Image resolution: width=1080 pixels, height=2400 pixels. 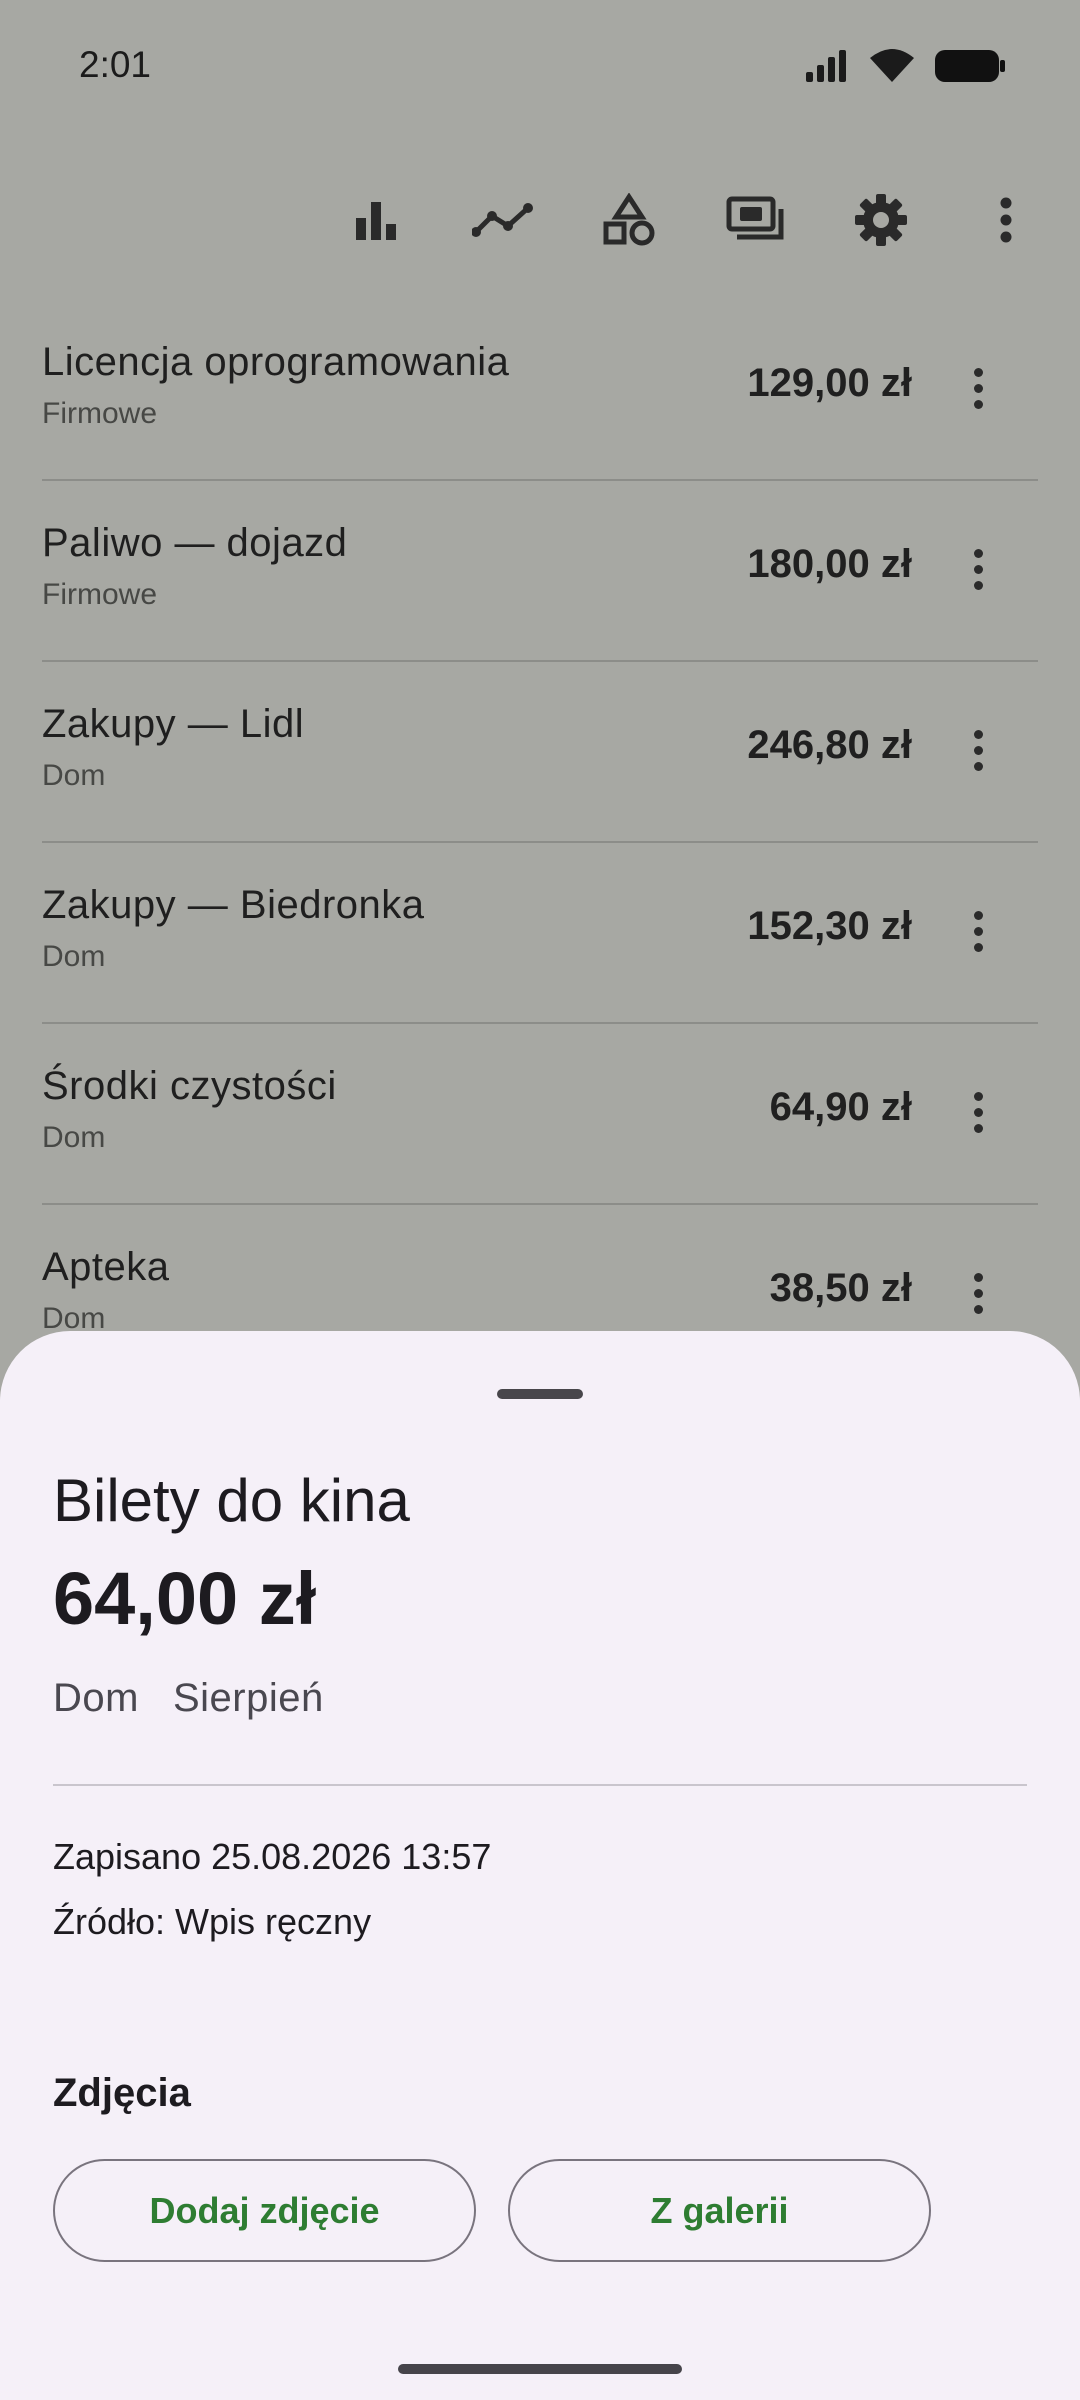 I want to click on categories-icon, so click(x=629, y=220).